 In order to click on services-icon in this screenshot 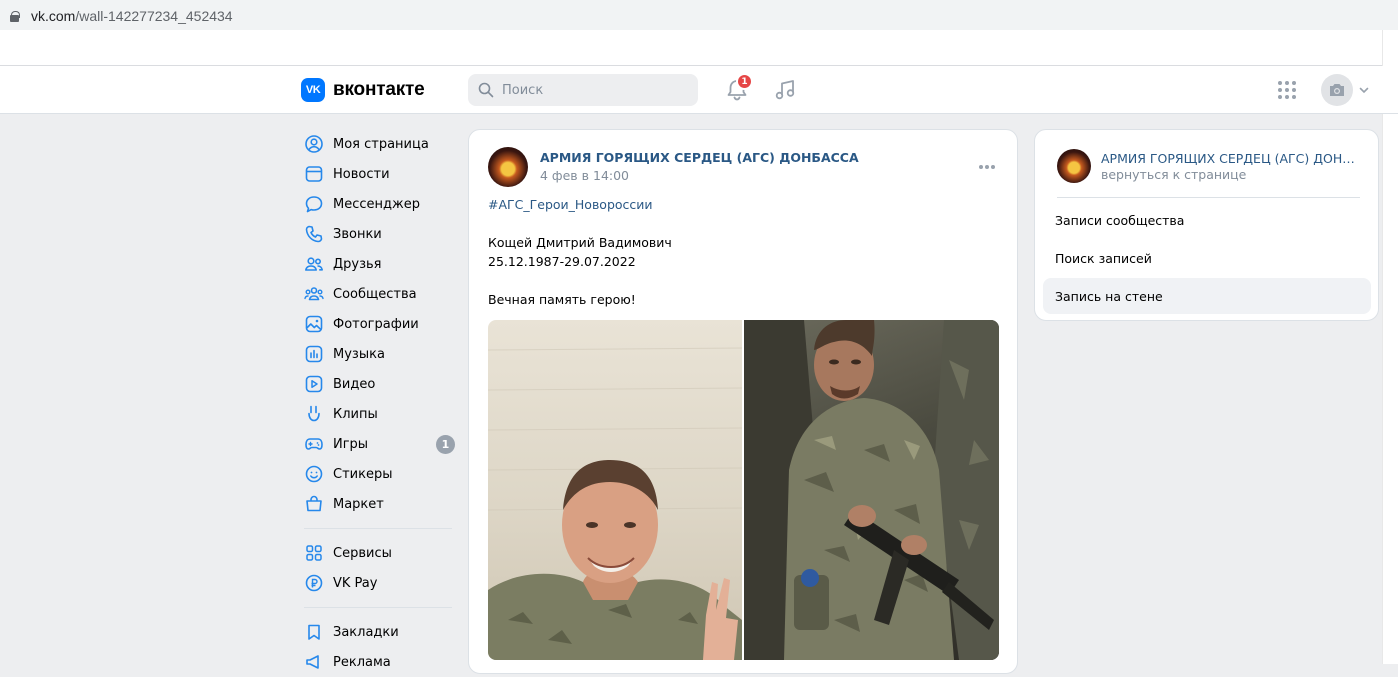, I will do `click(314, 553)`.